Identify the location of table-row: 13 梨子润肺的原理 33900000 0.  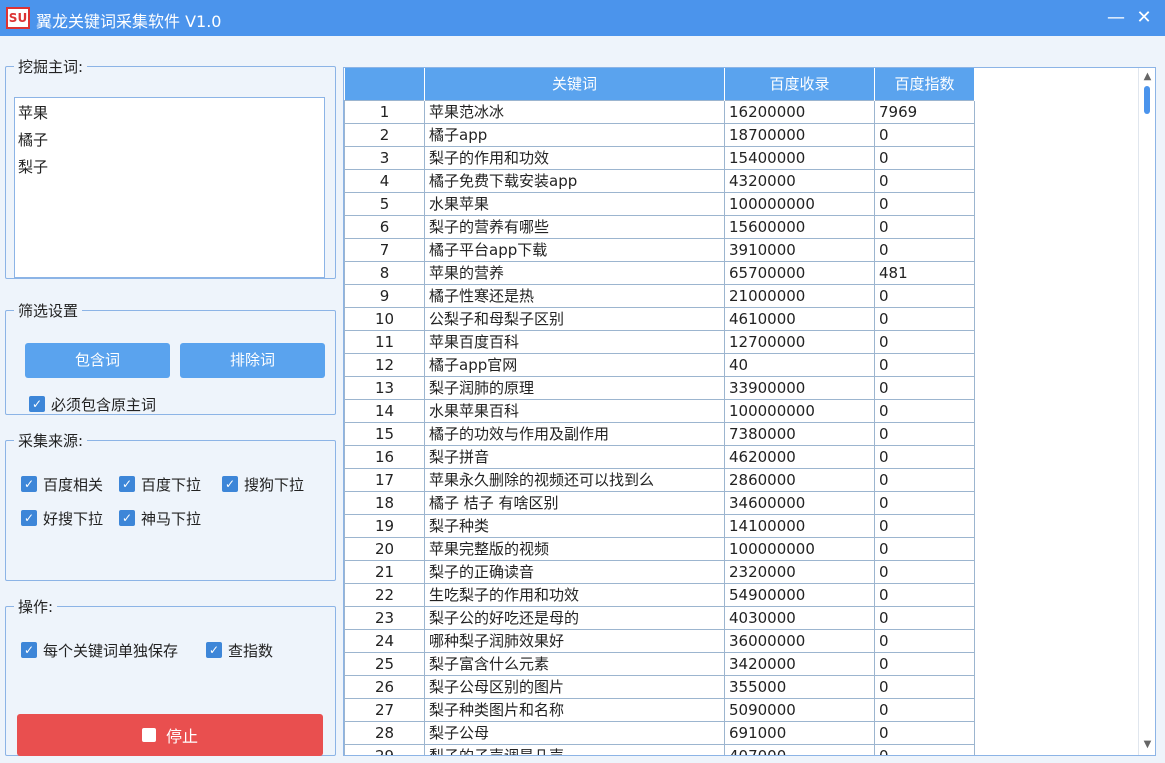
(659, 387).